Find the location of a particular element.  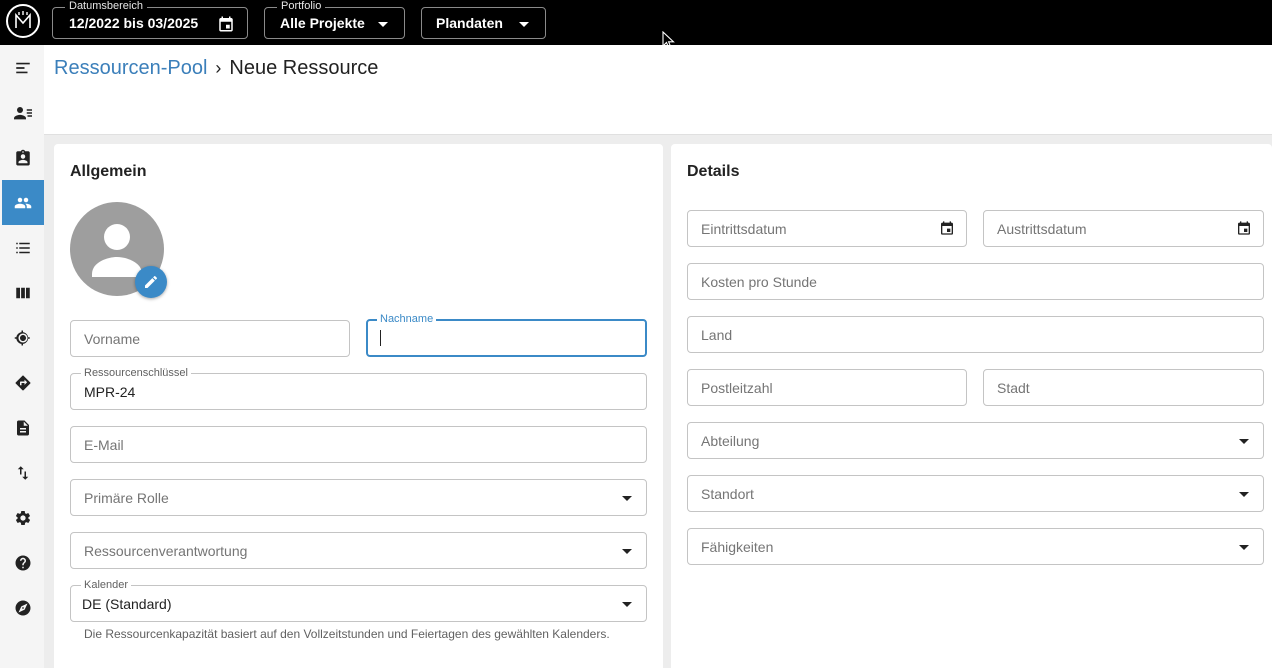

target-icon is located at coordinates (22, 337).